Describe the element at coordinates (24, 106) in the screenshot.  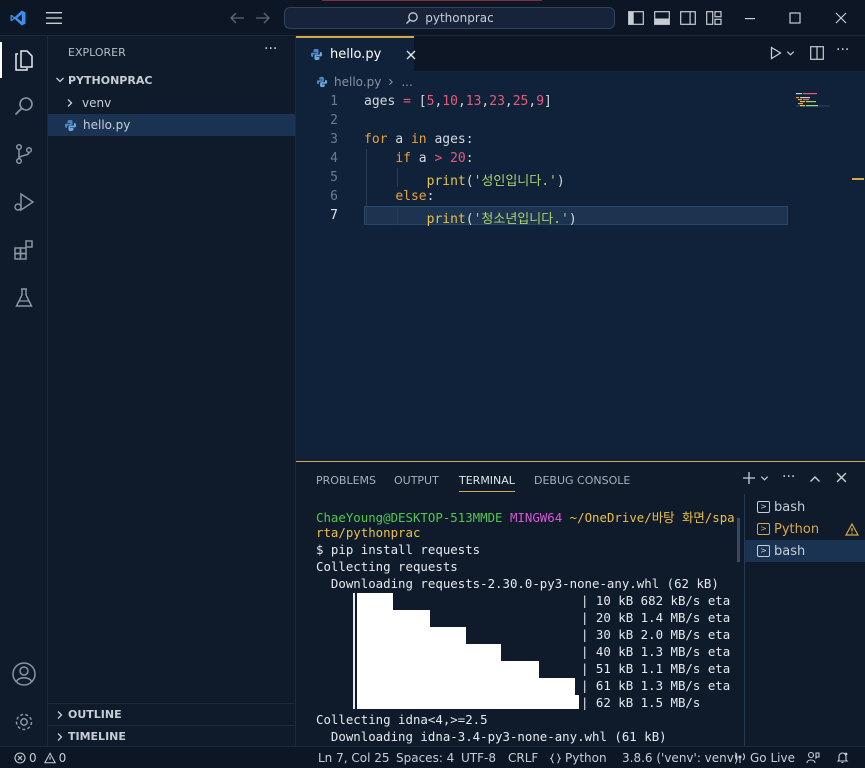
I see `search-activity-icon` at that location.